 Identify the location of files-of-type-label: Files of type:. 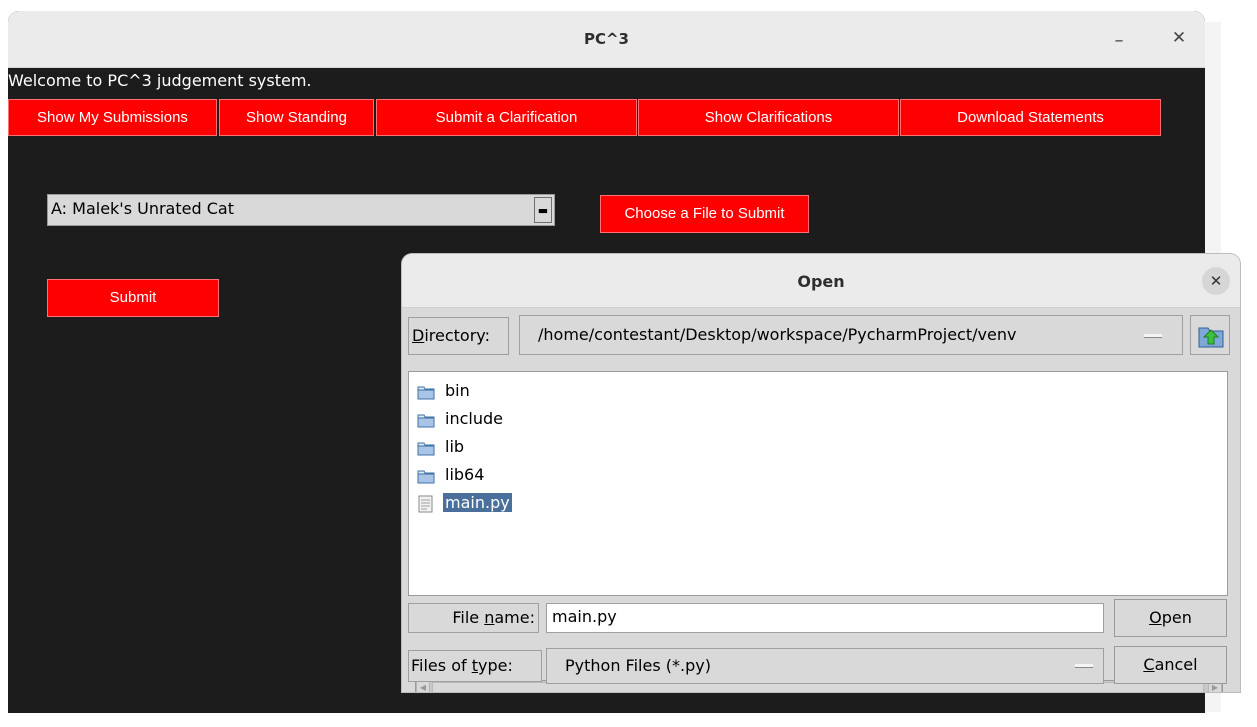
(475, 666).